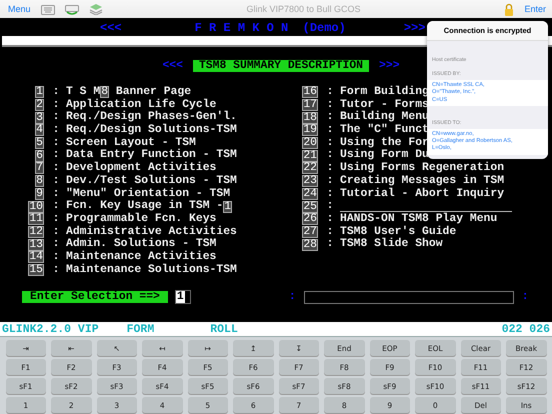 The height and width of the screenshot is (414, 552). I want to click on option-label: Fcn. Key Usage in TSM -, so click(145, 206).